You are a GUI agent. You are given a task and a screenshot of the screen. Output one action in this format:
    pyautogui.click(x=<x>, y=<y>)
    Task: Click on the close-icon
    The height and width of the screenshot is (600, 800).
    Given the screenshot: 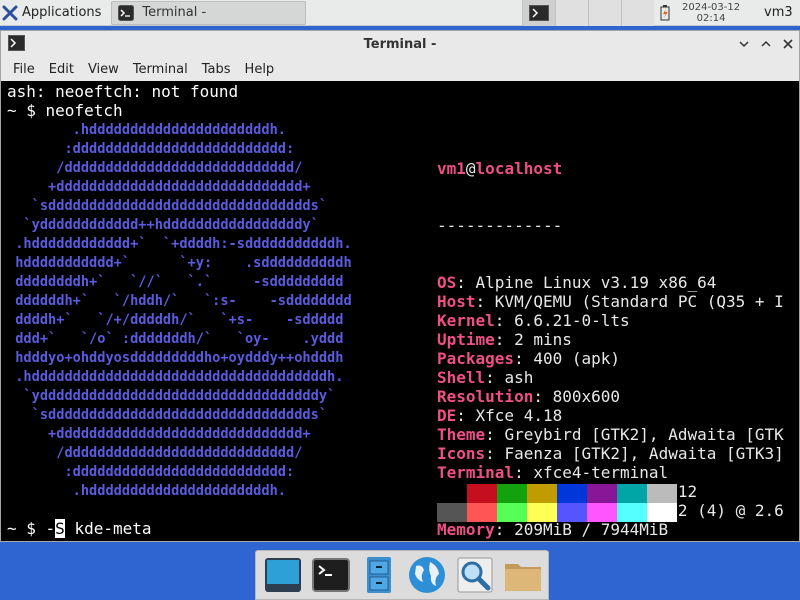 What is the action you would take?
    pyautogui.click(x=788, y=44)
    